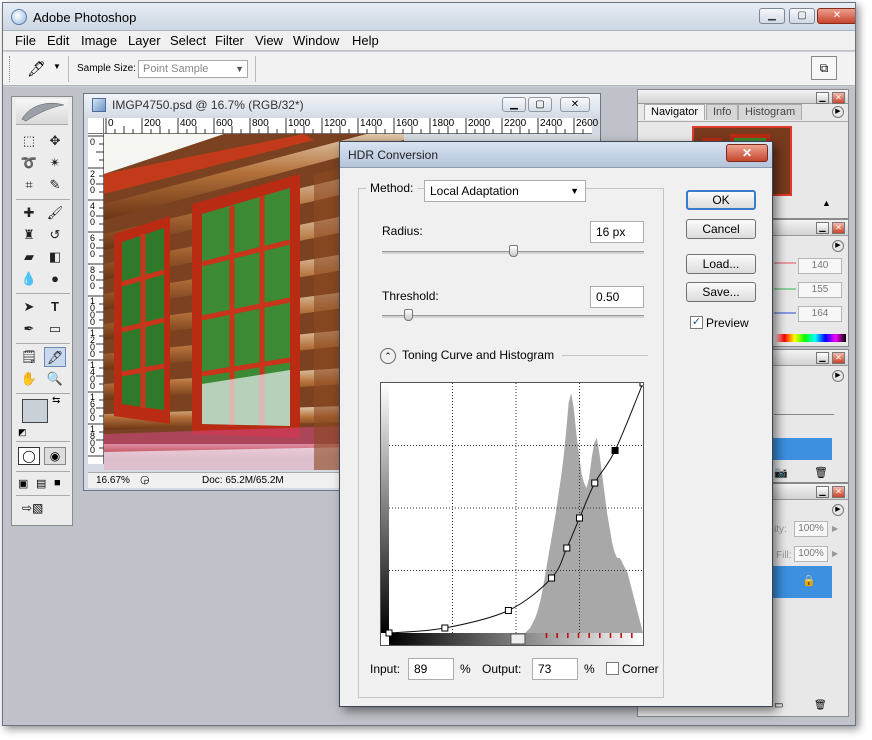 The width and height of the screenshot is (872, 740). I want to click on brush-tool-icon: 🖌, so click(55, 213).